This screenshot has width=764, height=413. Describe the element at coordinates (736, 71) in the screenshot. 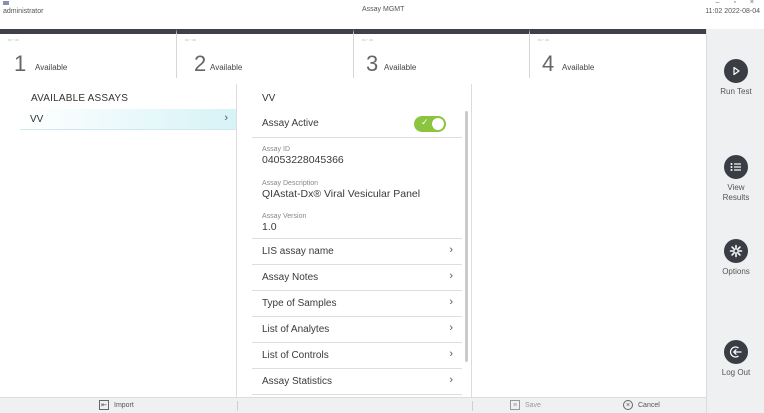

I see `play-icon` at that location.